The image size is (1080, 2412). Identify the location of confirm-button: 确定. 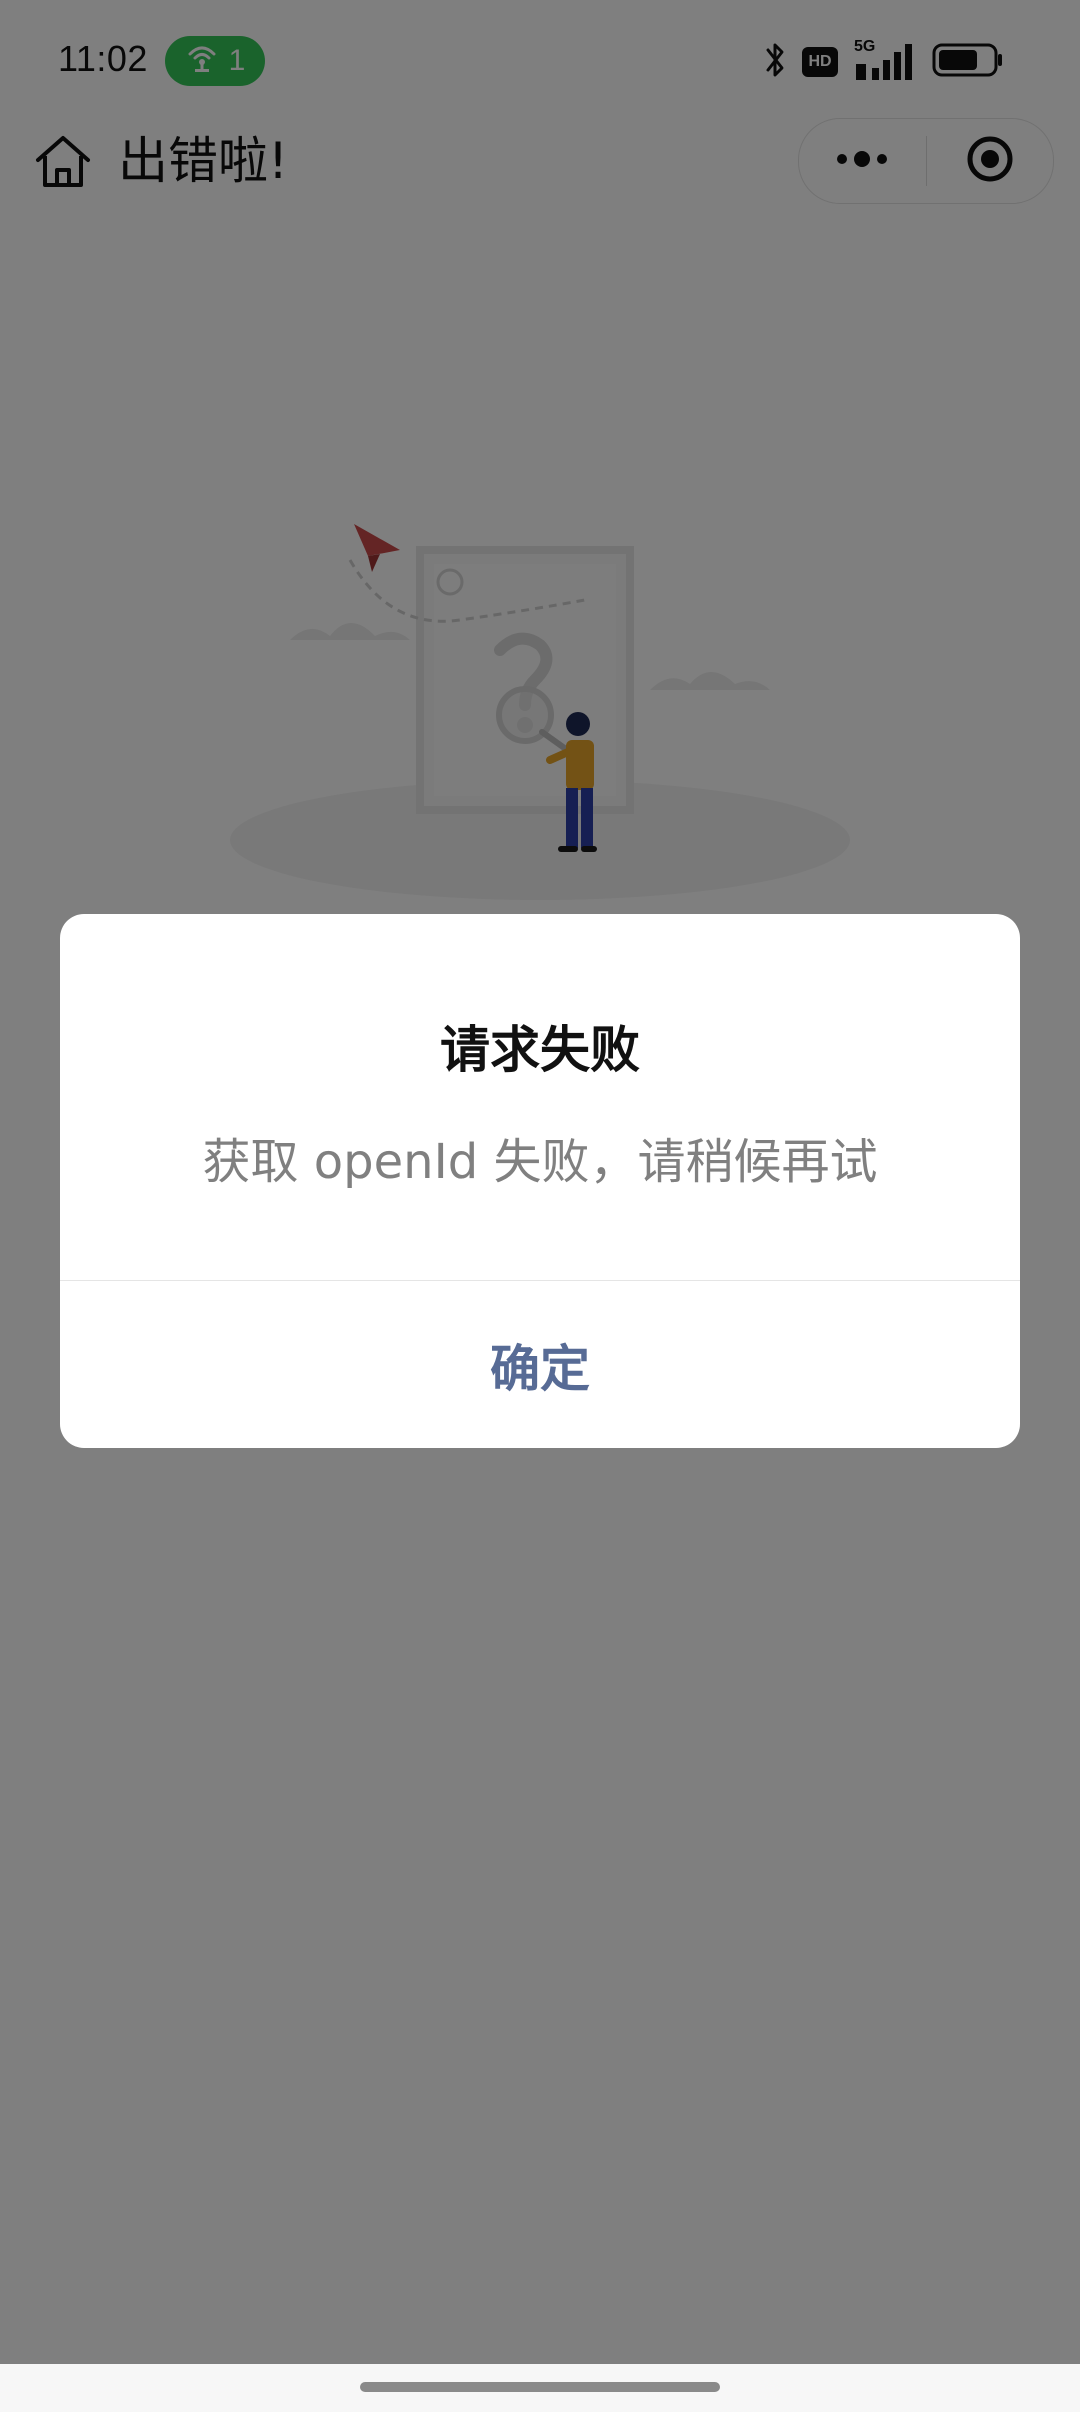
(540, 1364).